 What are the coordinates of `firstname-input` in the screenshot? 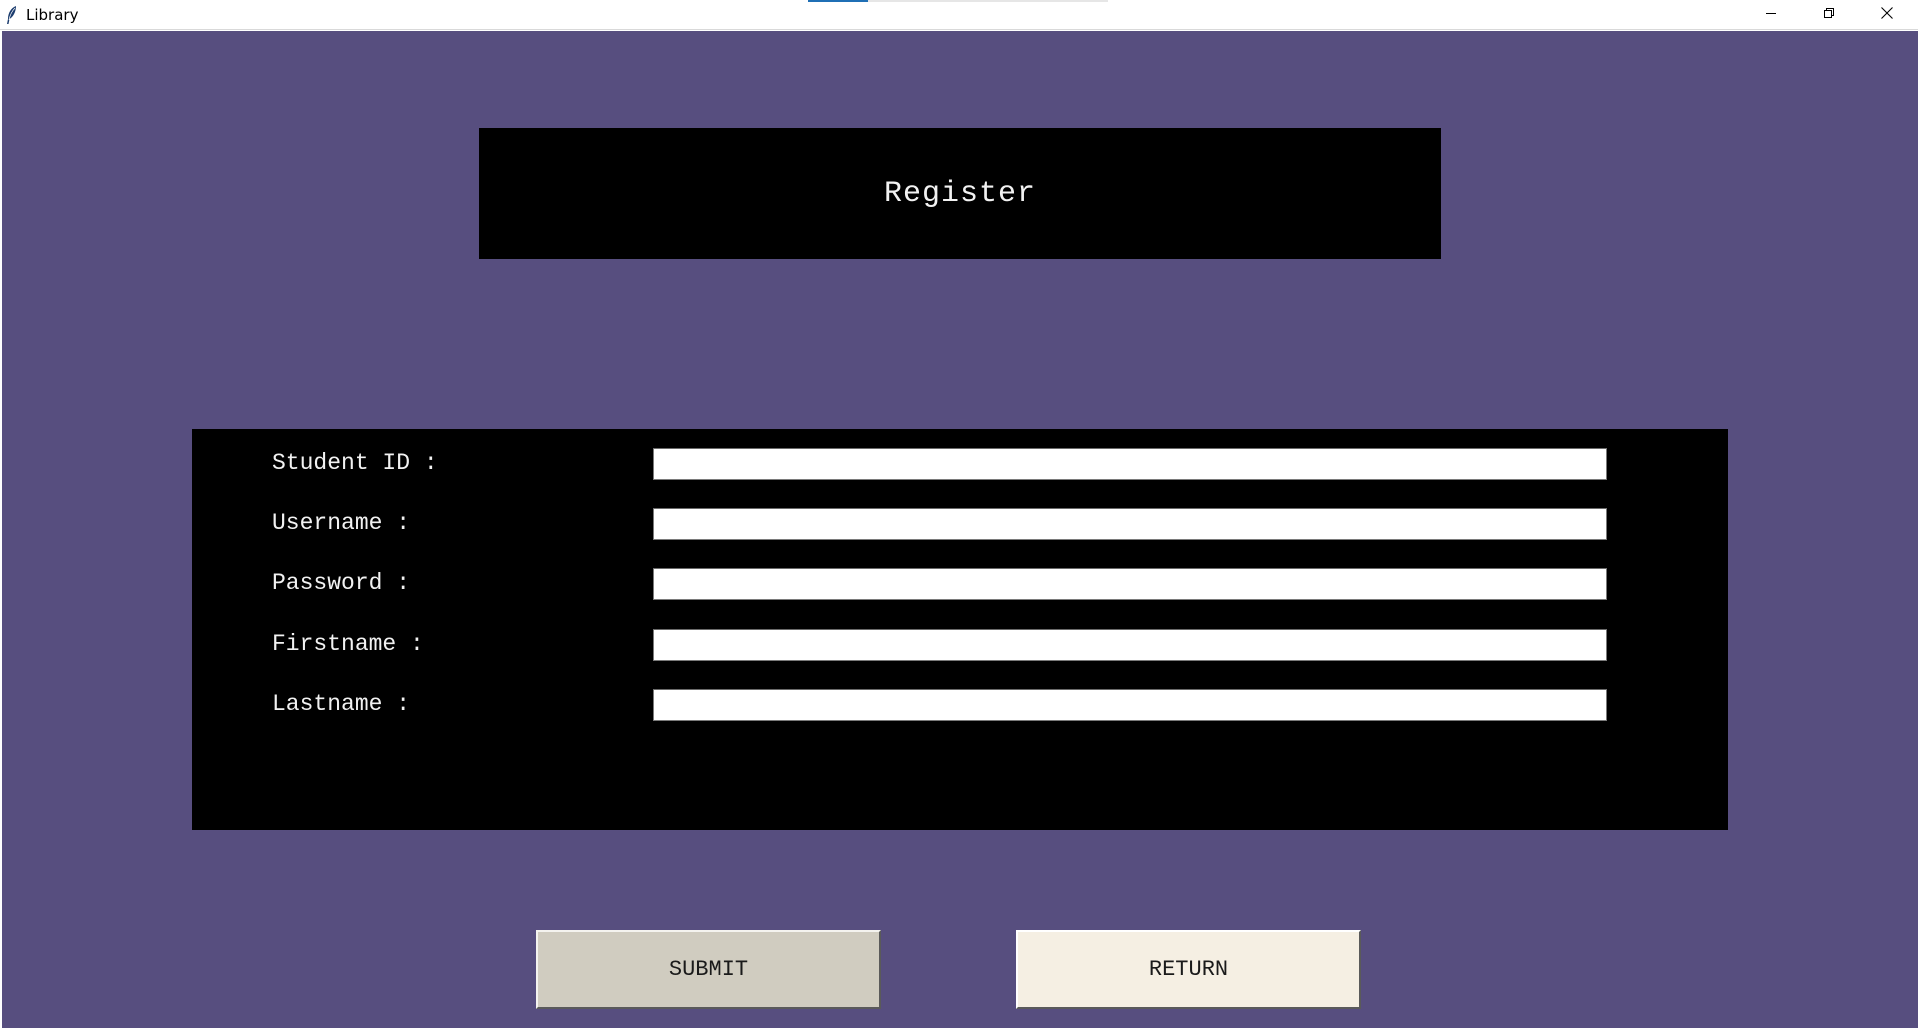 It's located at (1130, 645).